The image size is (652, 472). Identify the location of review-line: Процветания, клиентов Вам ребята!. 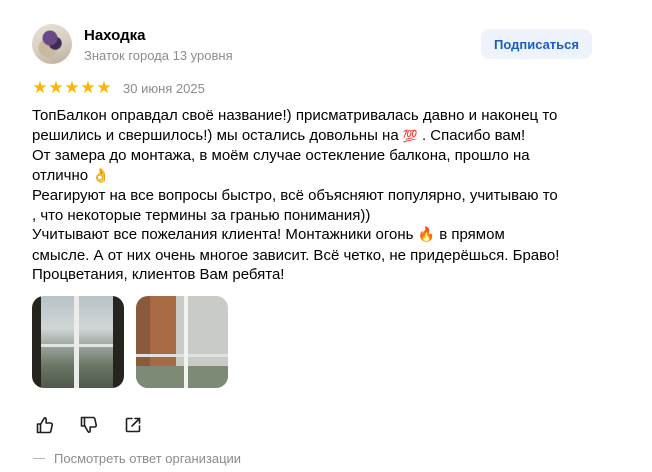
(158, 274).